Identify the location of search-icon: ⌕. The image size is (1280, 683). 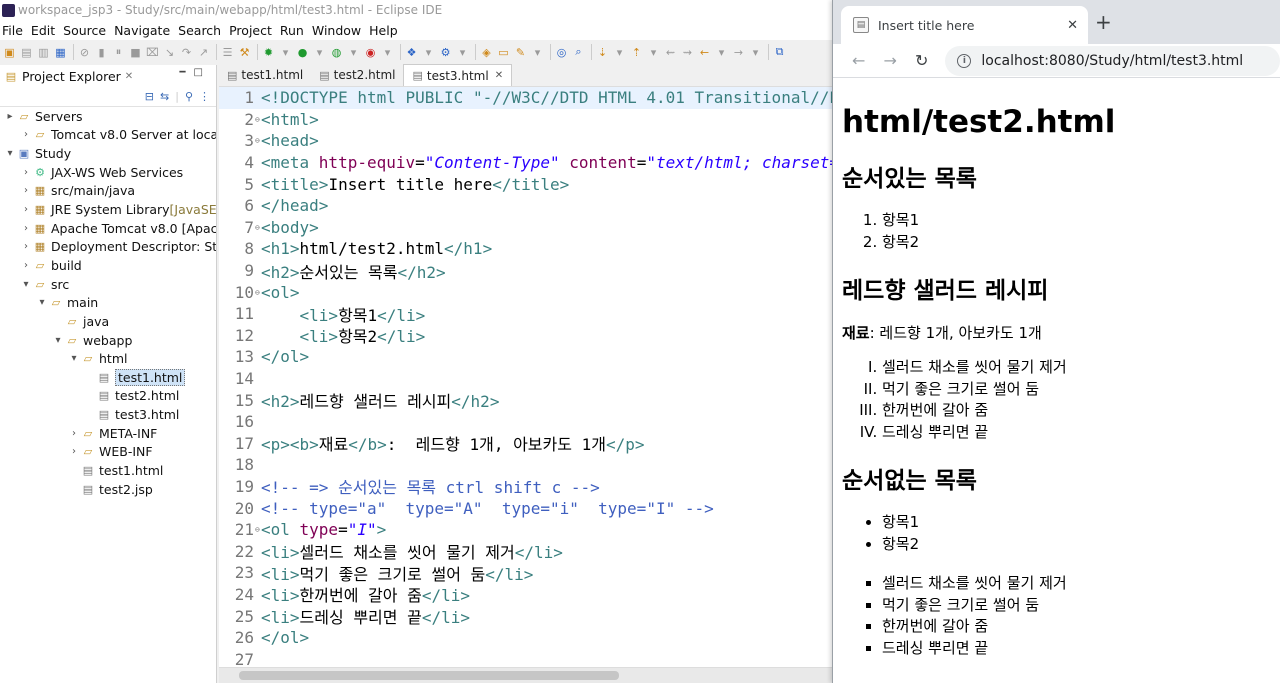
(578, 52).